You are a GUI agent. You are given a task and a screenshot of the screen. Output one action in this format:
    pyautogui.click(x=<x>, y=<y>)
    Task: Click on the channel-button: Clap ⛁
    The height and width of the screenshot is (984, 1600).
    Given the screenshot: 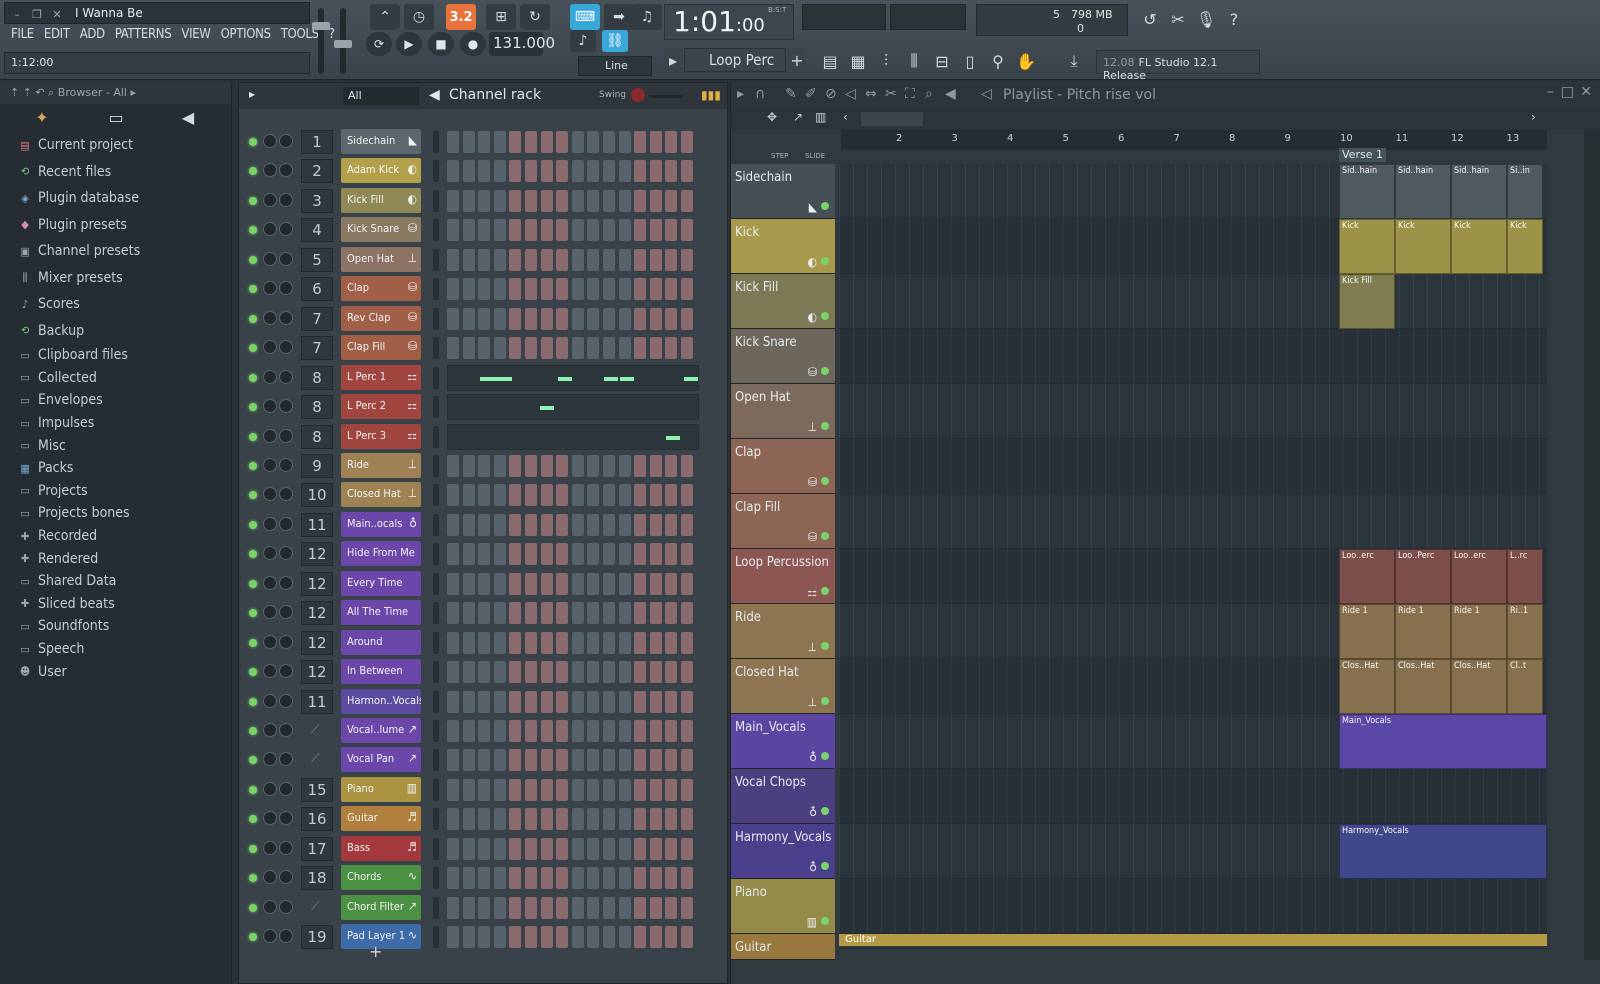 What is the action you would take?
    pyautogui.click(x=381, y=289)
    